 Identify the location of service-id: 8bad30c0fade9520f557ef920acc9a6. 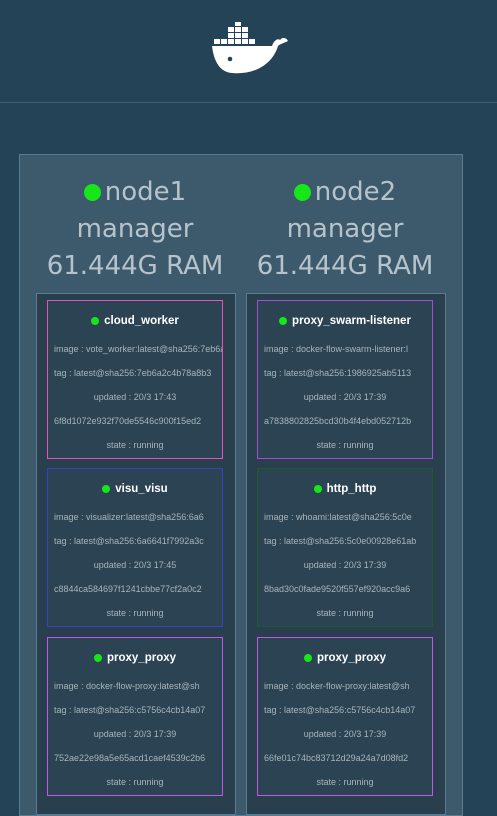
(337, 589).